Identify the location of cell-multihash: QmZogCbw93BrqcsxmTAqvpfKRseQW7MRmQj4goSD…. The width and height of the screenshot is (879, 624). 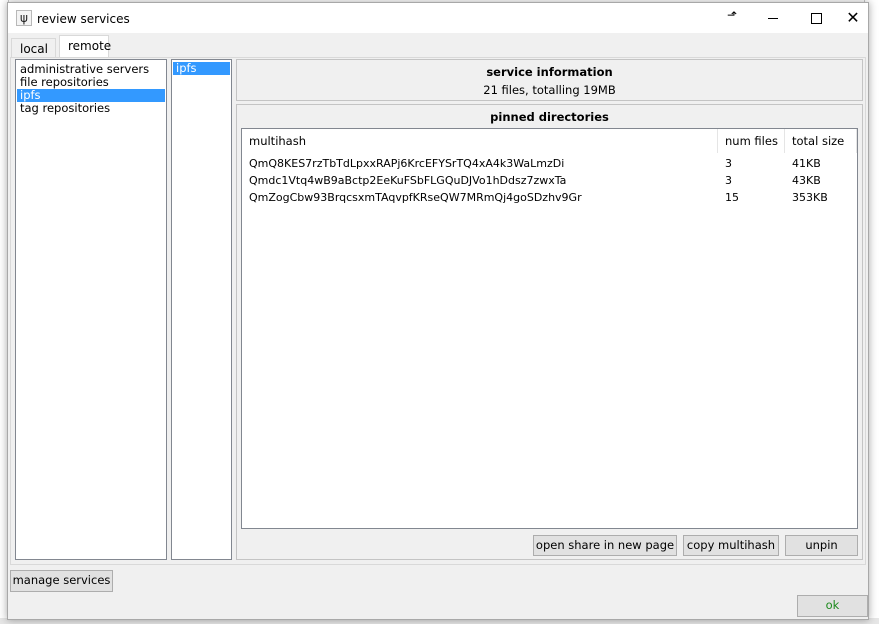
(415, 197).